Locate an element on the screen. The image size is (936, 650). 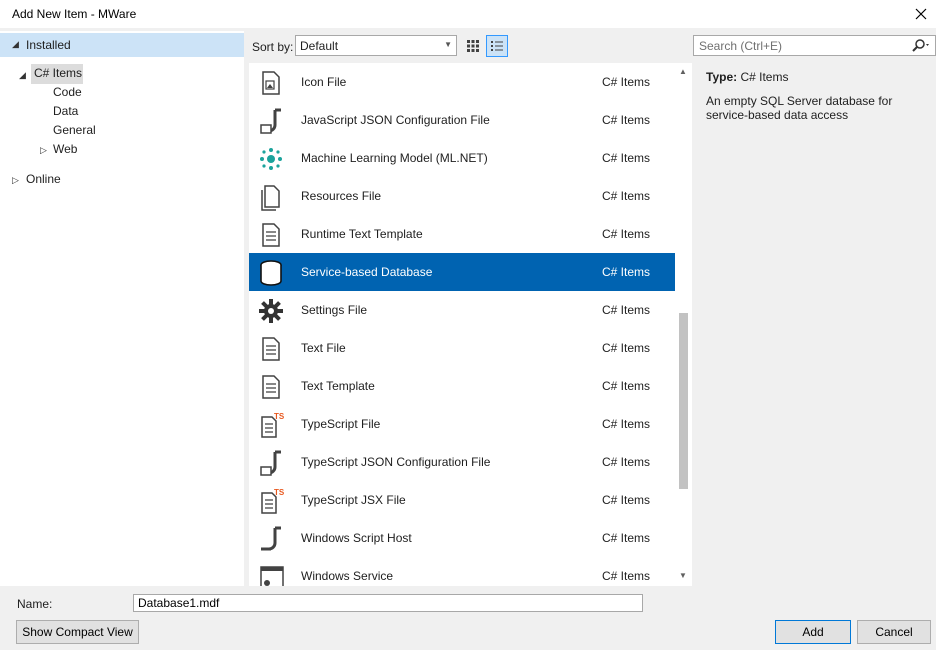
list-item: Text Template C# Items is located at coordinates (462, 386).